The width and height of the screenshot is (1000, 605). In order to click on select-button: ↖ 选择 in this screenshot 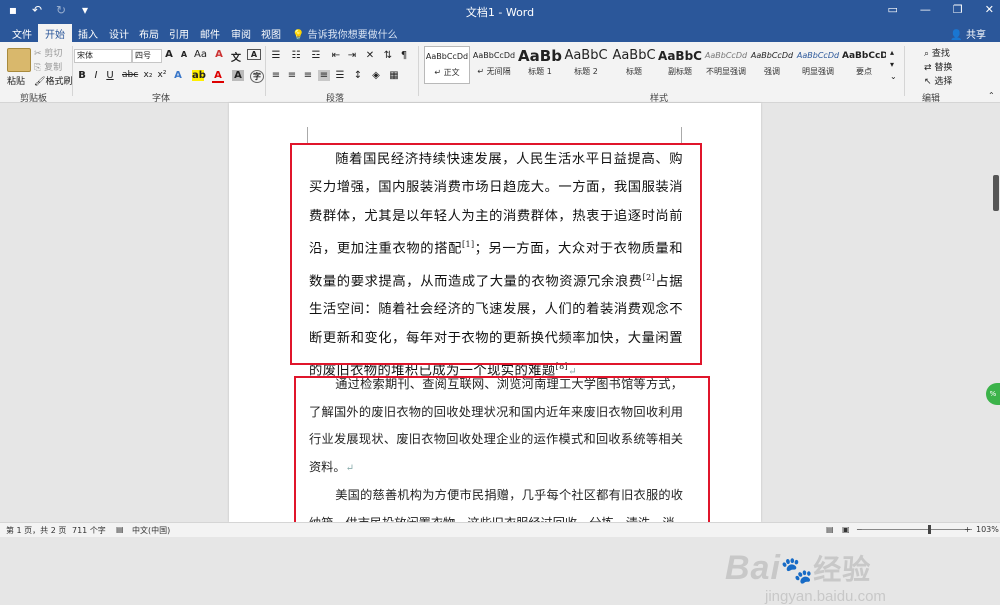, I will do `click(938, 80)`.